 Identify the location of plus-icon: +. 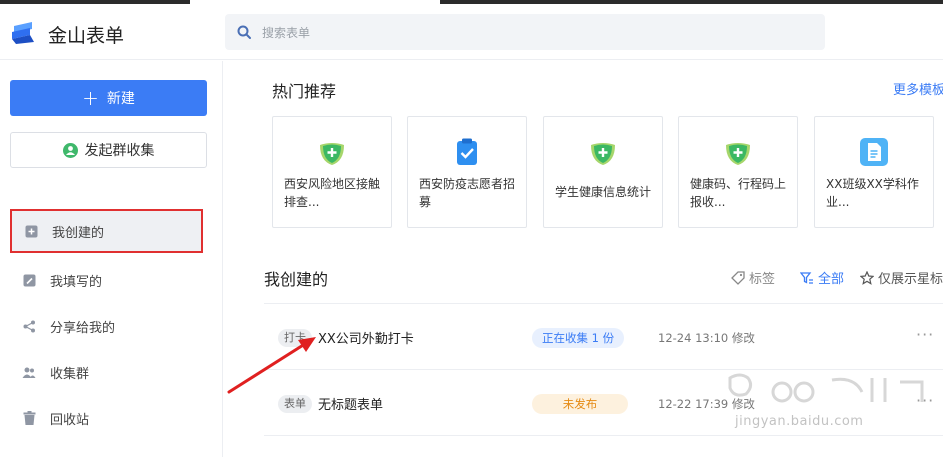
(90, 98).